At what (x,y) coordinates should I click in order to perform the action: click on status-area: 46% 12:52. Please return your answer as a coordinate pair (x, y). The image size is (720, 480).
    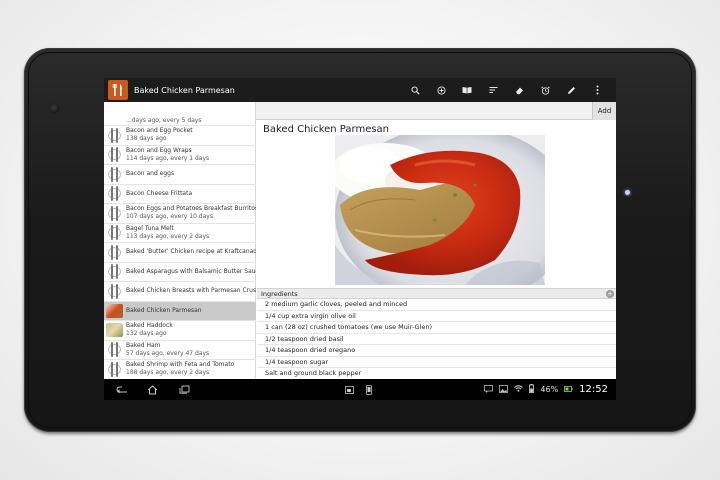
    Looking at the image, I should click on (546, 389).